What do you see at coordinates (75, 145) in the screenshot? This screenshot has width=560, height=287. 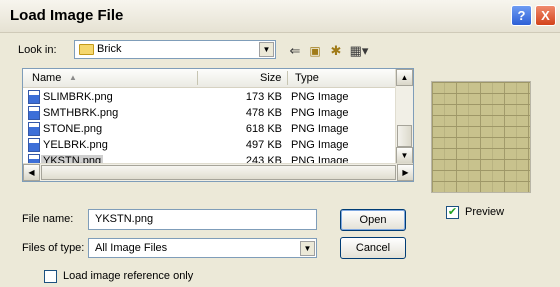 I see `file-name: YELBRK.png` at bounding box center [75, 145].